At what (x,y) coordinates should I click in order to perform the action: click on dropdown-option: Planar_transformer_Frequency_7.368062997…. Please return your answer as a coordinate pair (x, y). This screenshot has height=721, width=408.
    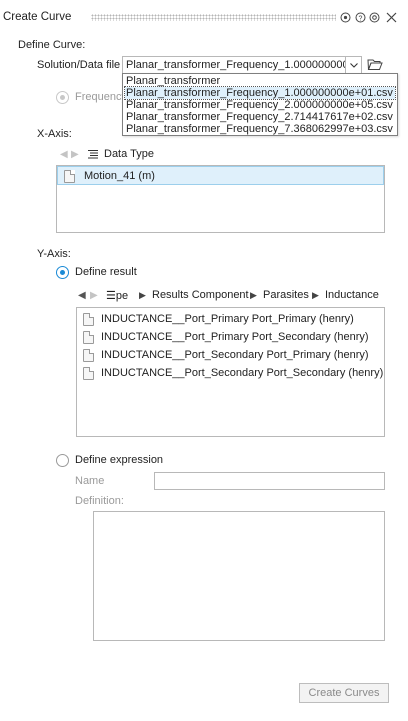
    Looking at the image, I should click on (260, 129).